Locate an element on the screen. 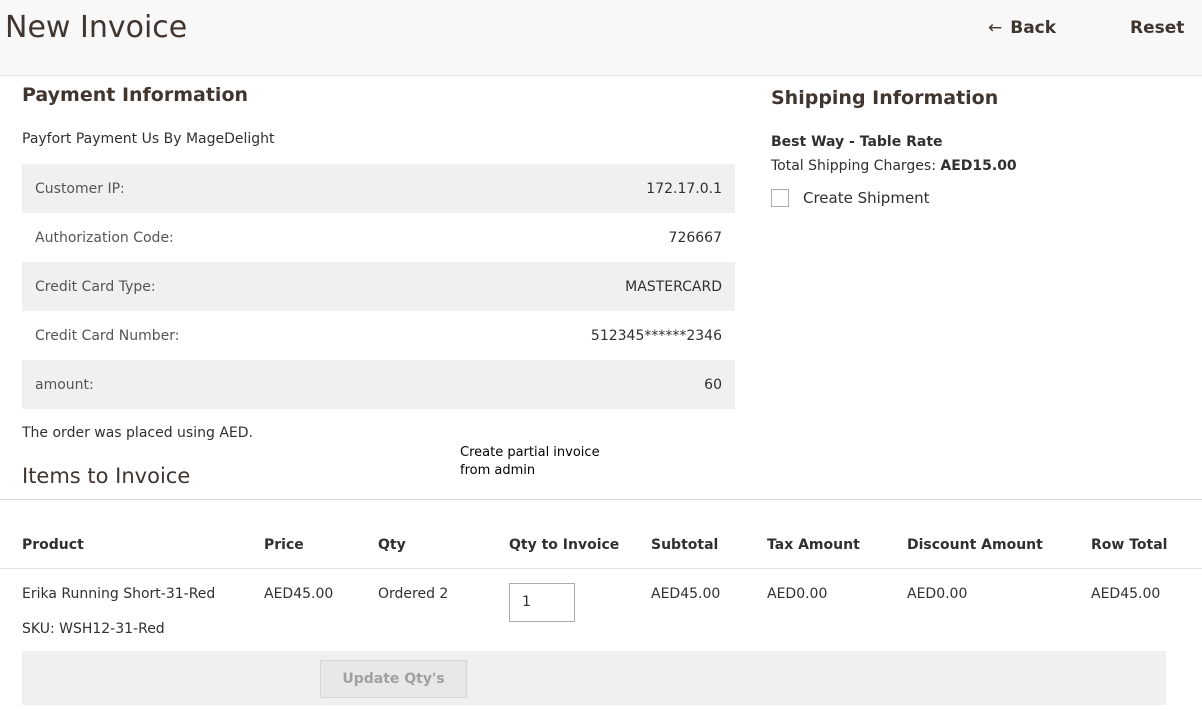 This screenshot has width=1202, height=711. payment-row-label: amount: is located at coordinates (208, 384).